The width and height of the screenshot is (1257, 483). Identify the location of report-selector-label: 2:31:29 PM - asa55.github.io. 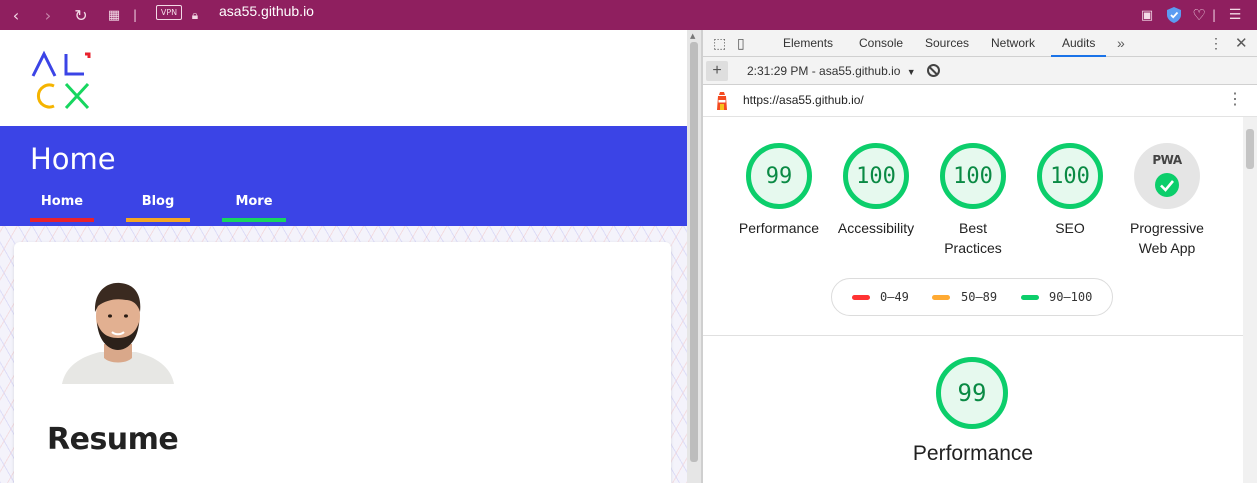
(824, 71).